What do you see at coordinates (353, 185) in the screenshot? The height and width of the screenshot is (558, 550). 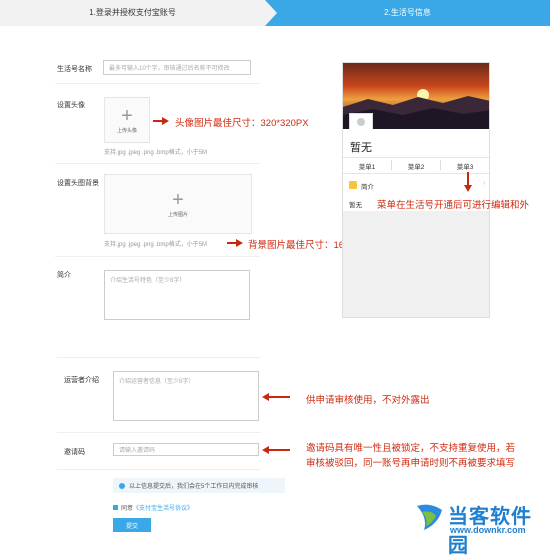 I see `intro-icon` at bounding box center [353, 185].